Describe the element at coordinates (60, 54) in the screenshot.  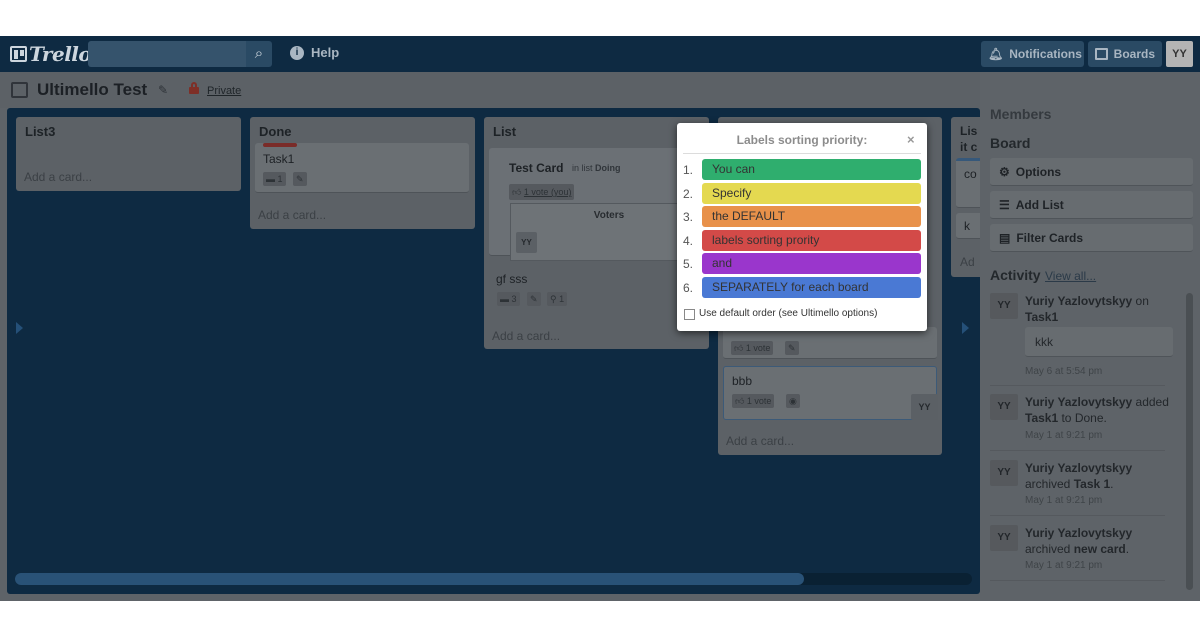
I see `logo-text: Trello` at that location.